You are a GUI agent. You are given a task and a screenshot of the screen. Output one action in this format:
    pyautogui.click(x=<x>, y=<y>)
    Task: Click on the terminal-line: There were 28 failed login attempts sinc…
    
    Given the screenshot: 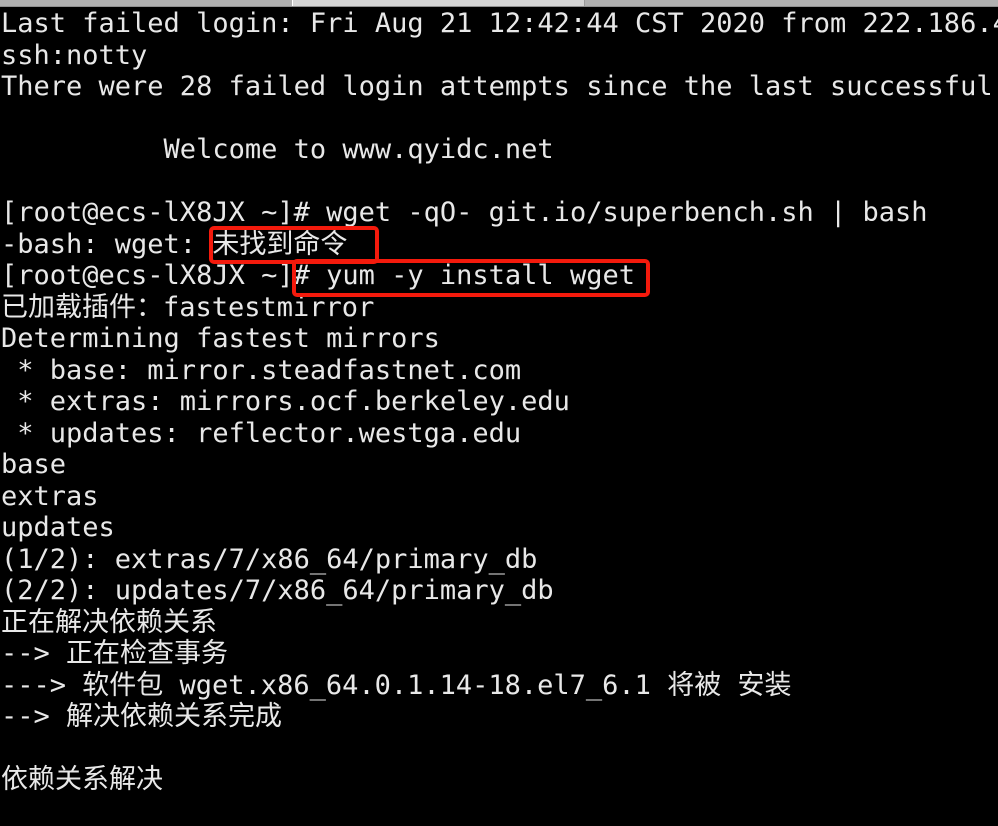 What is the action you would take?
    pyautogui.click(x=497, y=86)
    